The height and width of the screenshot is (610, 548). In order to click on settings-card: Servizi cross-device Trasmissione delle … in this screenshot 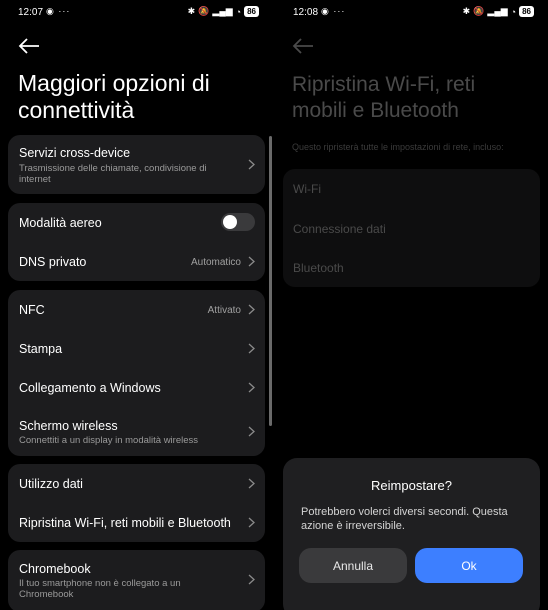, I will do `click(136, 164)`.